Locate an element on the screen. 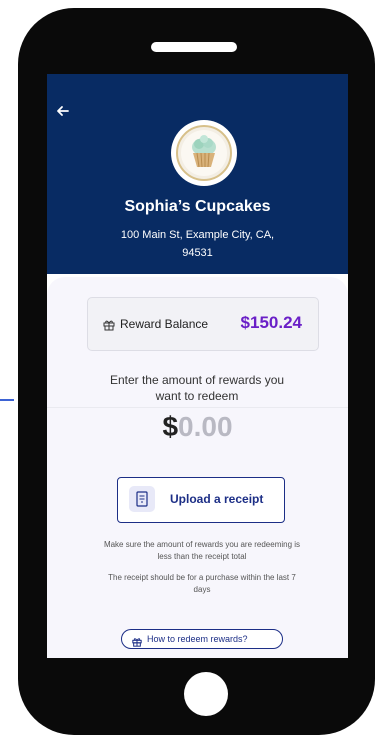  reward-balance-label: Reward Balance is located at coordinates (164, 324).